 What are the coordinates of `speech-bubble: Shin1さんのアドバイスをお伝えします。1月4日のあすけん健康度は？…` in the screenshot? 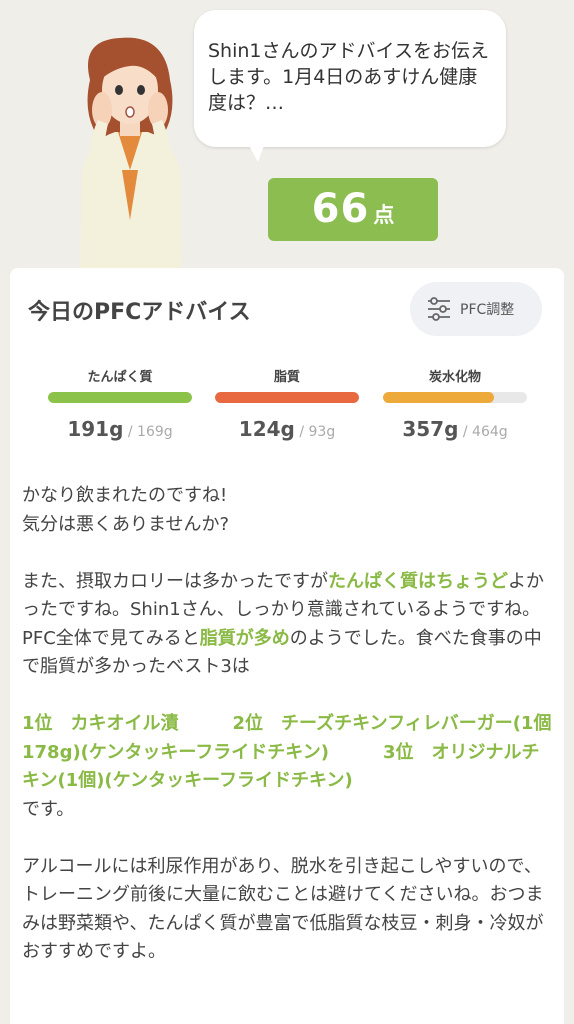 It's located at (350, 78).